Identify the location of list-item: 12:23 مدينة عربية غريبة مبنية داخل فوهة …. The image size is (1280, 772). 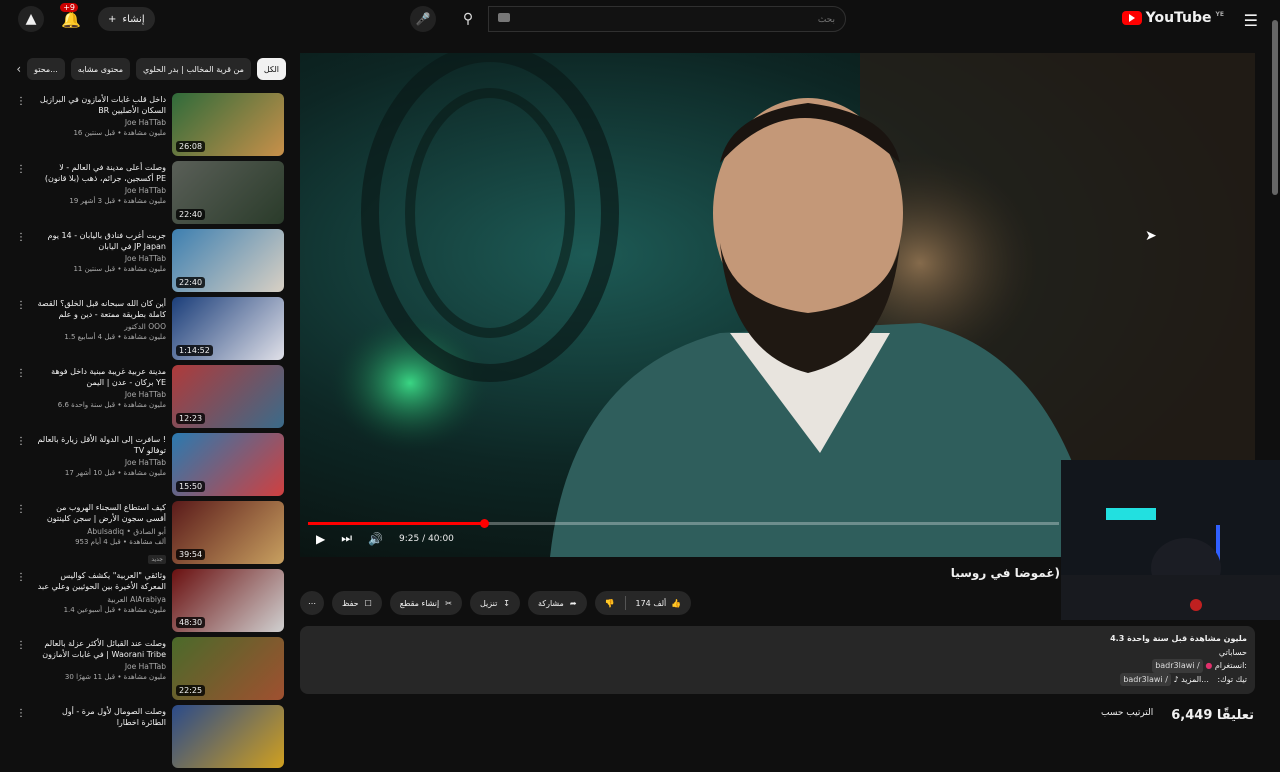
(149, 398).